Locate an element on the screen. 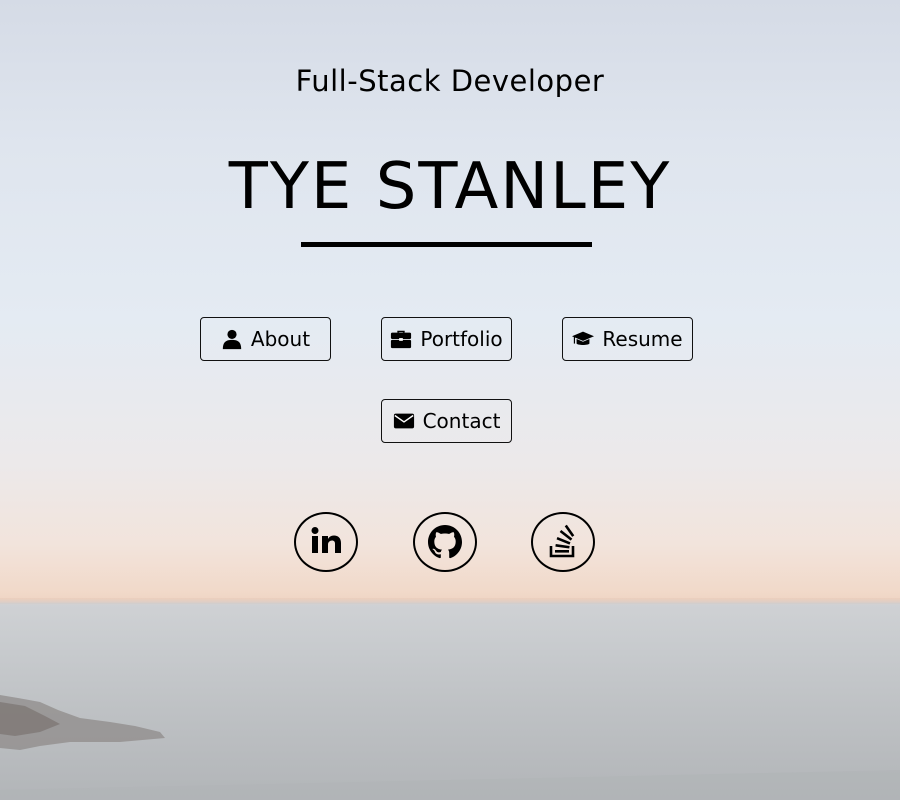 Image resolution: width=900 pixels, height=800 pixels. user-icon is located at coordinates (232, 339).